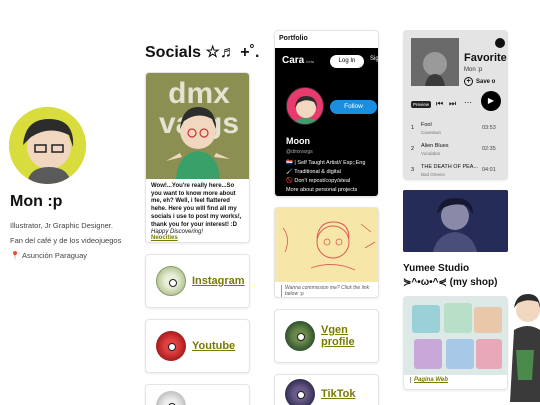 The width and height of the screenshot is (540, 405). What do you see at coordinates (489, 149) in the screenshot?
I see `track-duration: 02:35` at bounding box center [489, 149].